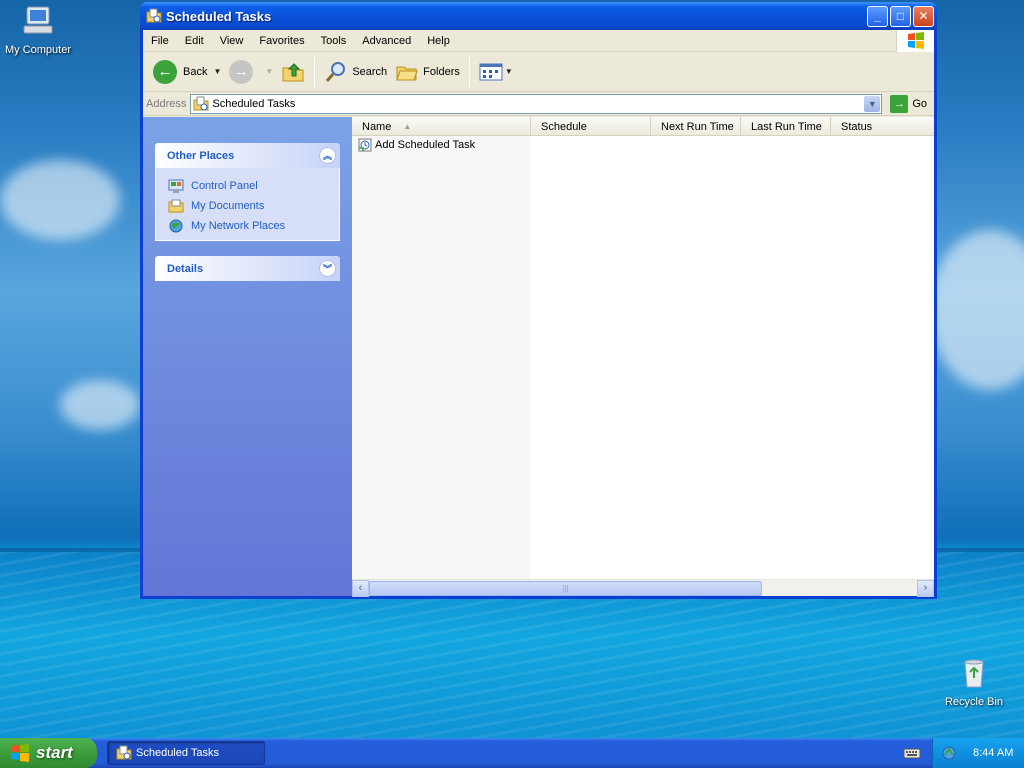 This screenshot has width=1024, height=768. What do you see at coordinates (327, 268) in the screenshot?
I see `expand-icon: ︾` at bounding box center [327, 268].